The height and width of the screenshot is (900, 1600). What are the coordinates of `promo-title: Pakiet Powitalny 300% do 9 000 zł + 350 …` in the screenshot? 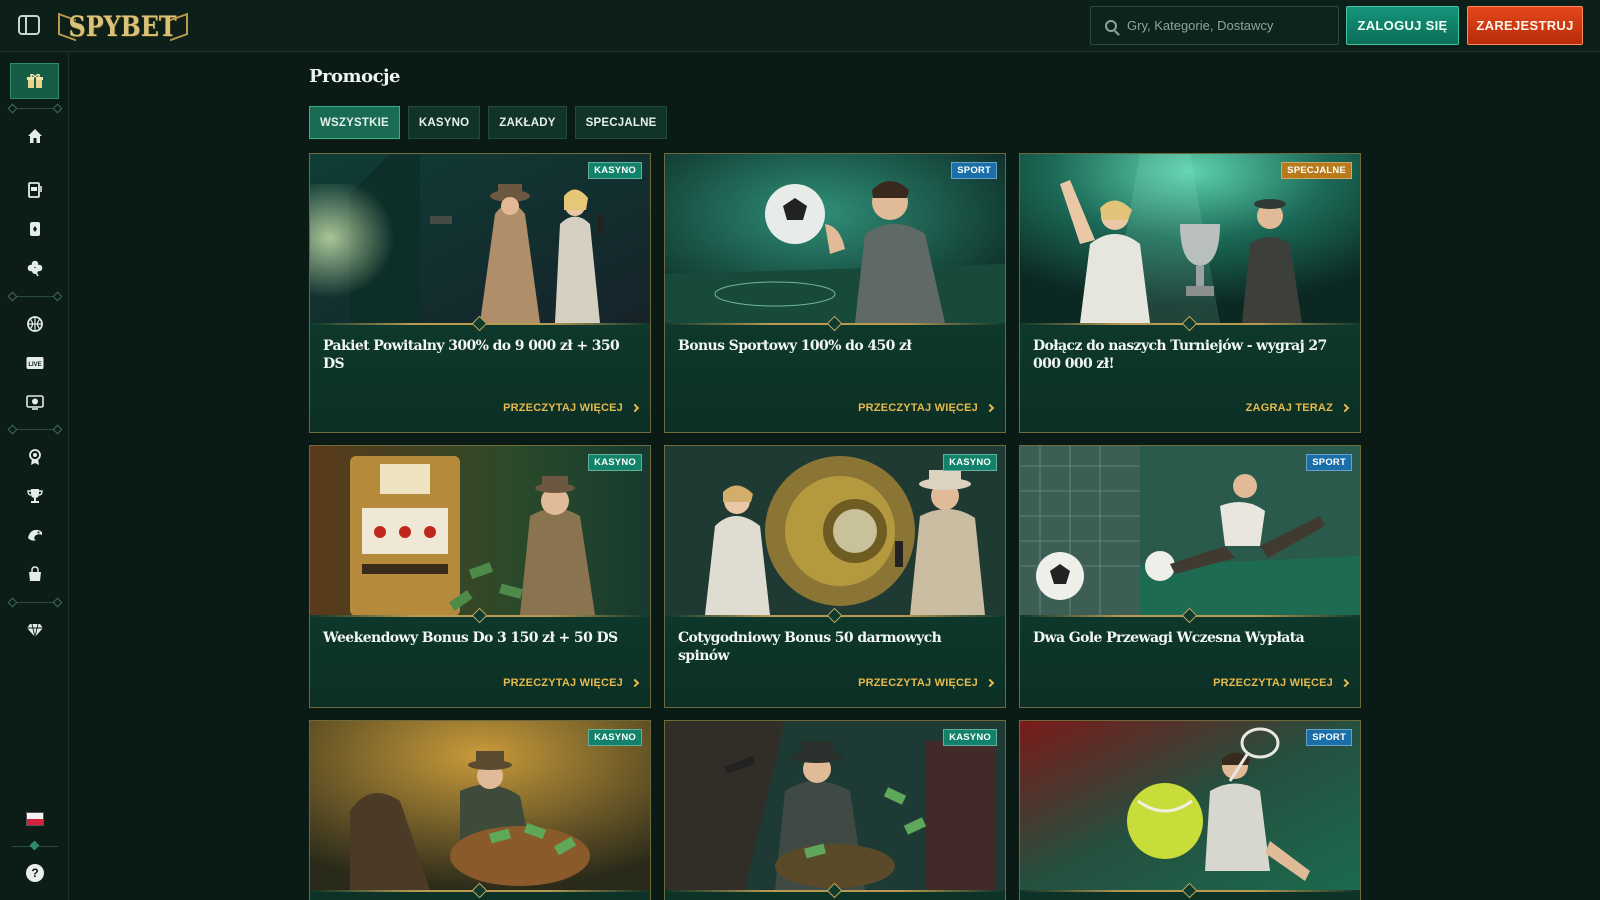 It's located at (471, 355).